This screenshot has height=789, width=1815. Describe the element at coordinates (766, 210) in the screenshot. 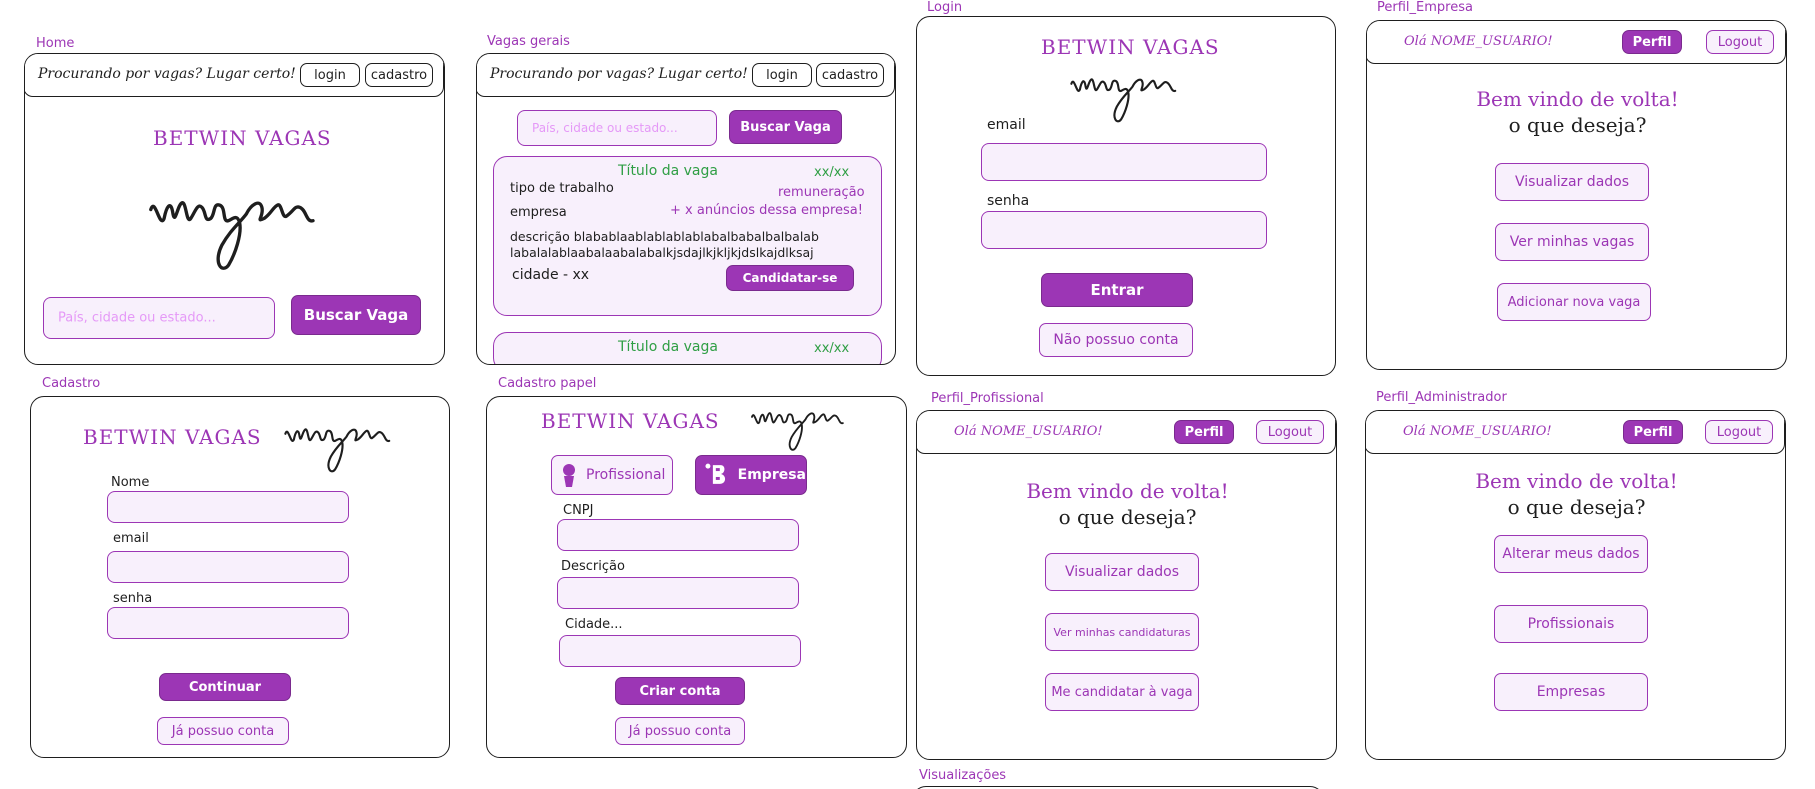

I see `job-more-ads-link: + x anúncios dessa empresa!` at that location.